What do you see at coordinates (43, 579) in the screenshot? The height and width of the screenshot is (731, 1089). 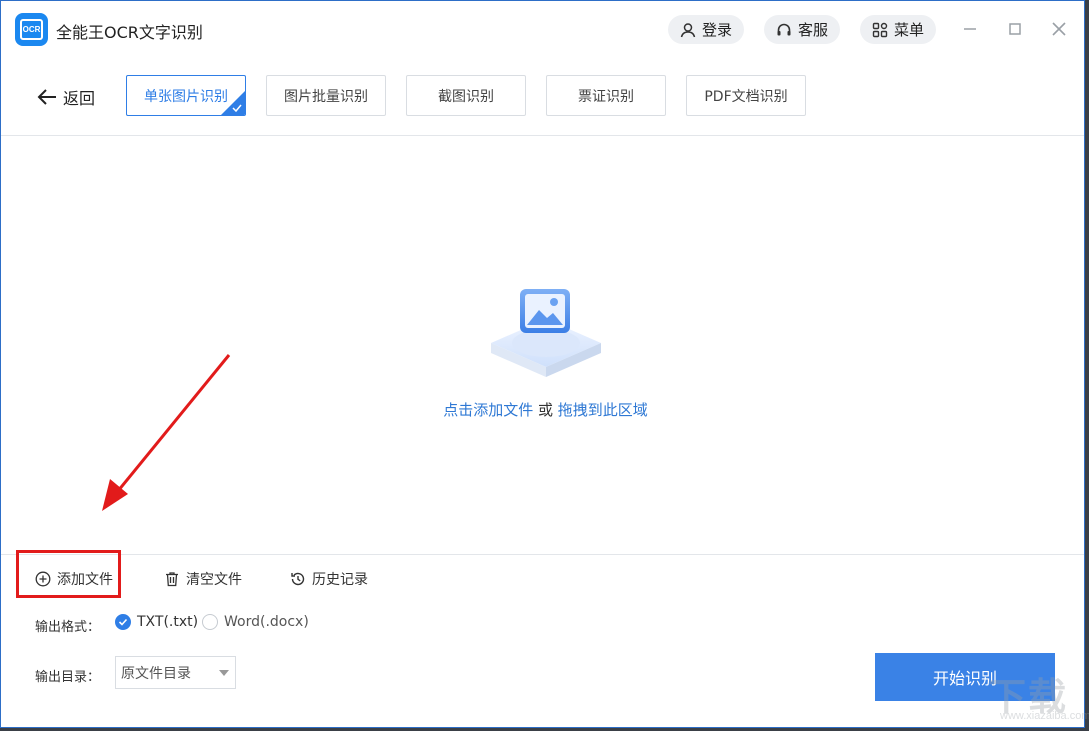 I see `plus-circle-icon` at bounding box center [43, 579].